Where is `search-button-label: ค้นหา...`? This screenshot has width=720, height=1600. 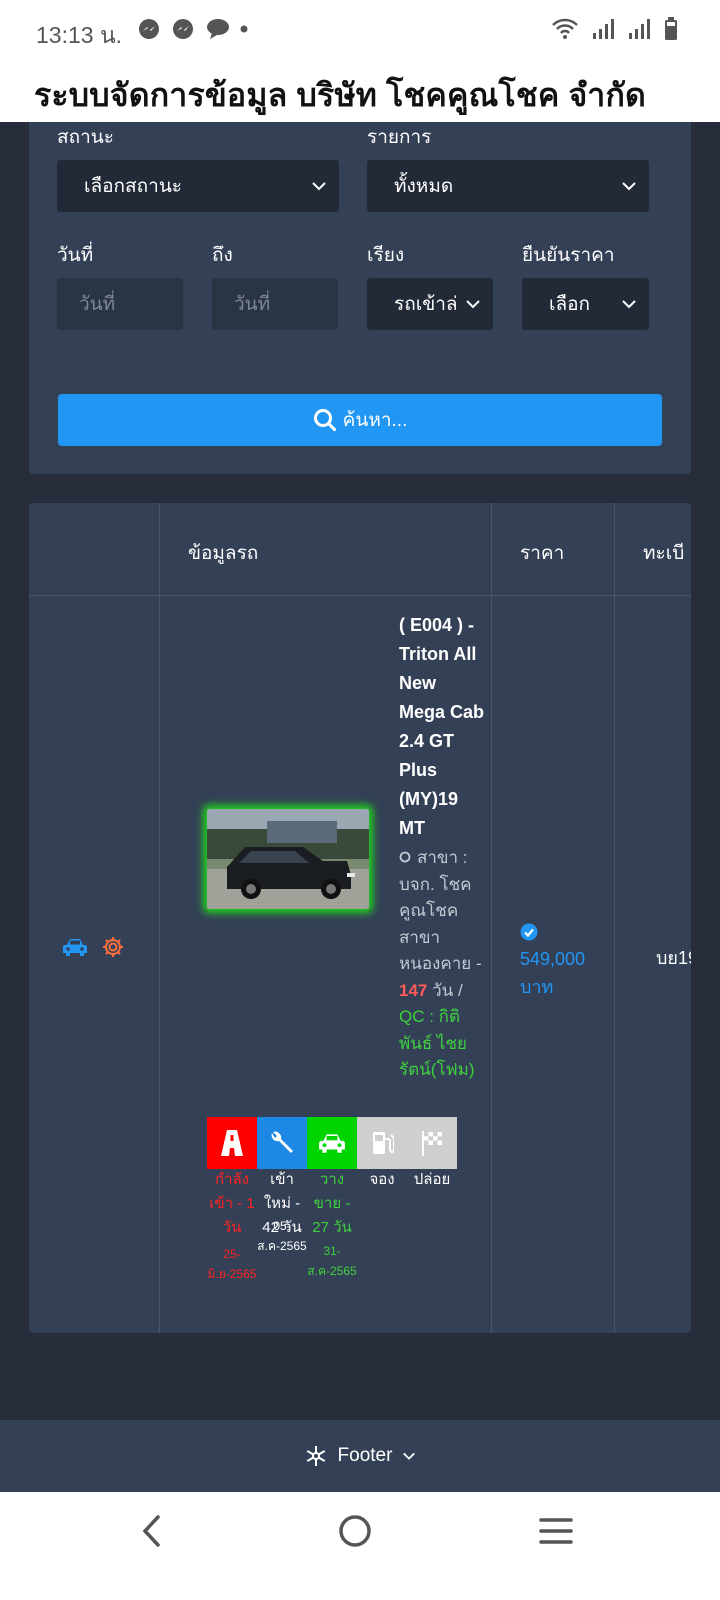 search-button-label: ค้นหา... is located at coordinates (375, 420).